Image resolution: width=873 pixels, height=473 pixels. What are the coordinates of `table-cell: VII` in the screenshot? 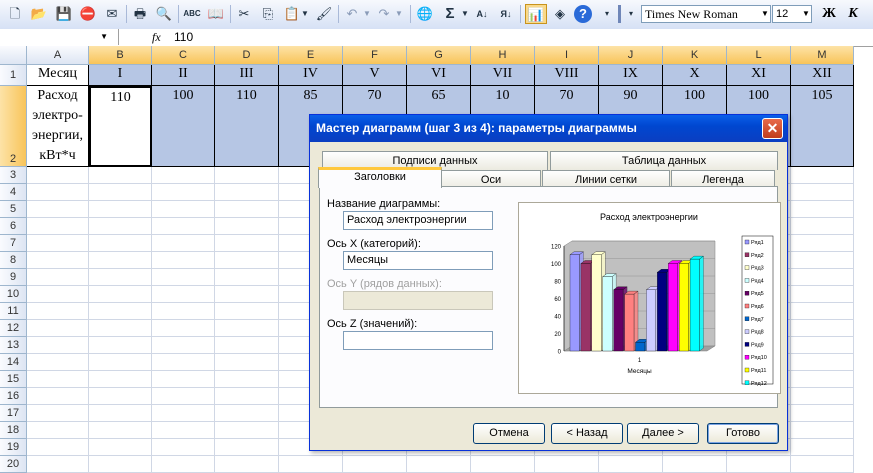 It's located at (503, 75).